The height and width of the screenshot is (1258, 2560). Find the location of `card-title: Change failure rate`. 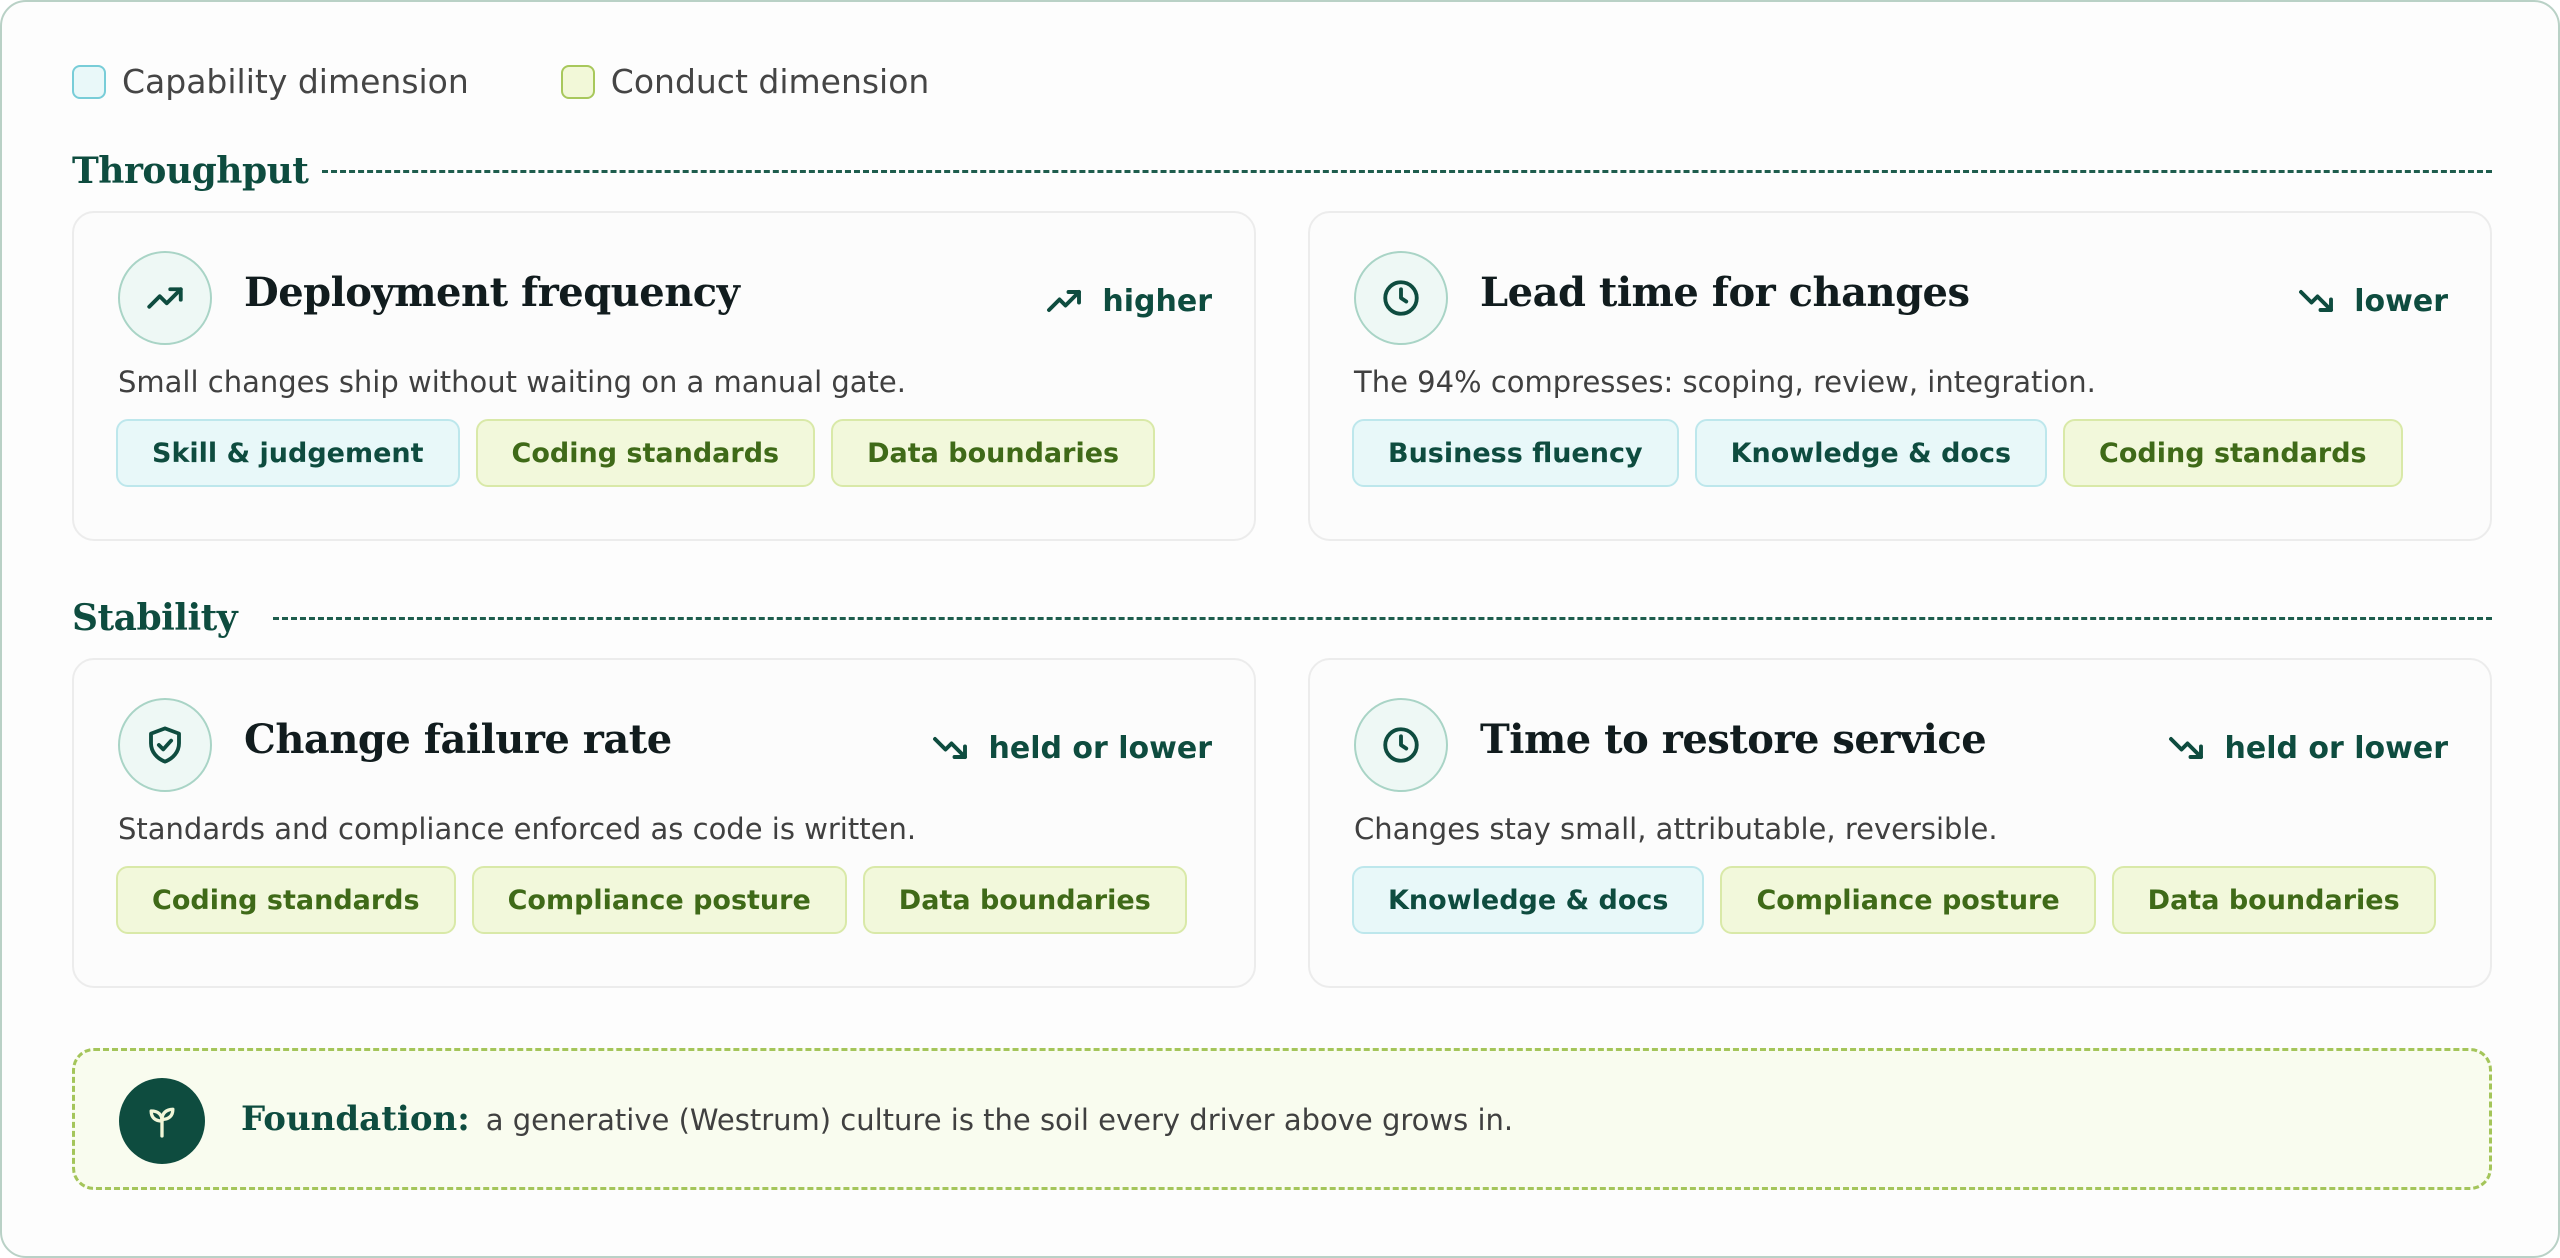

card-title: Change failure rate is located at coordinates (458, 739).